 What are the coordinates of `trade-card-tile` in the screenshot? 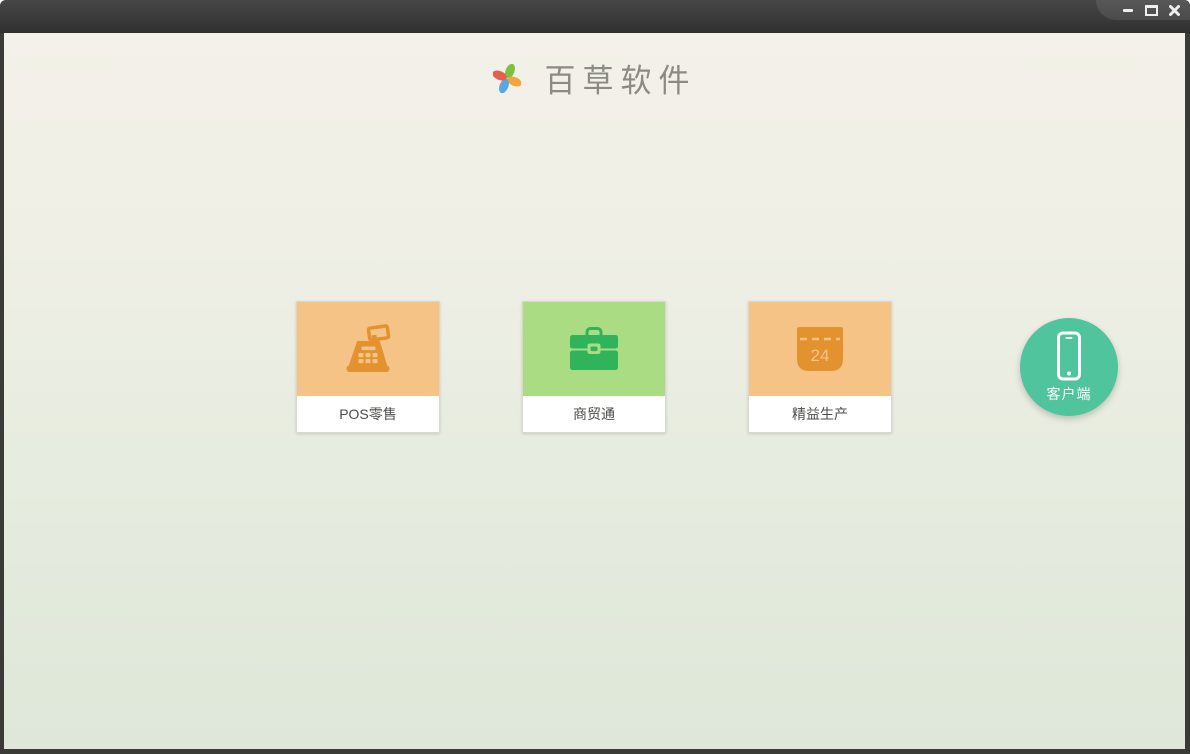 It's located at (594, 349).